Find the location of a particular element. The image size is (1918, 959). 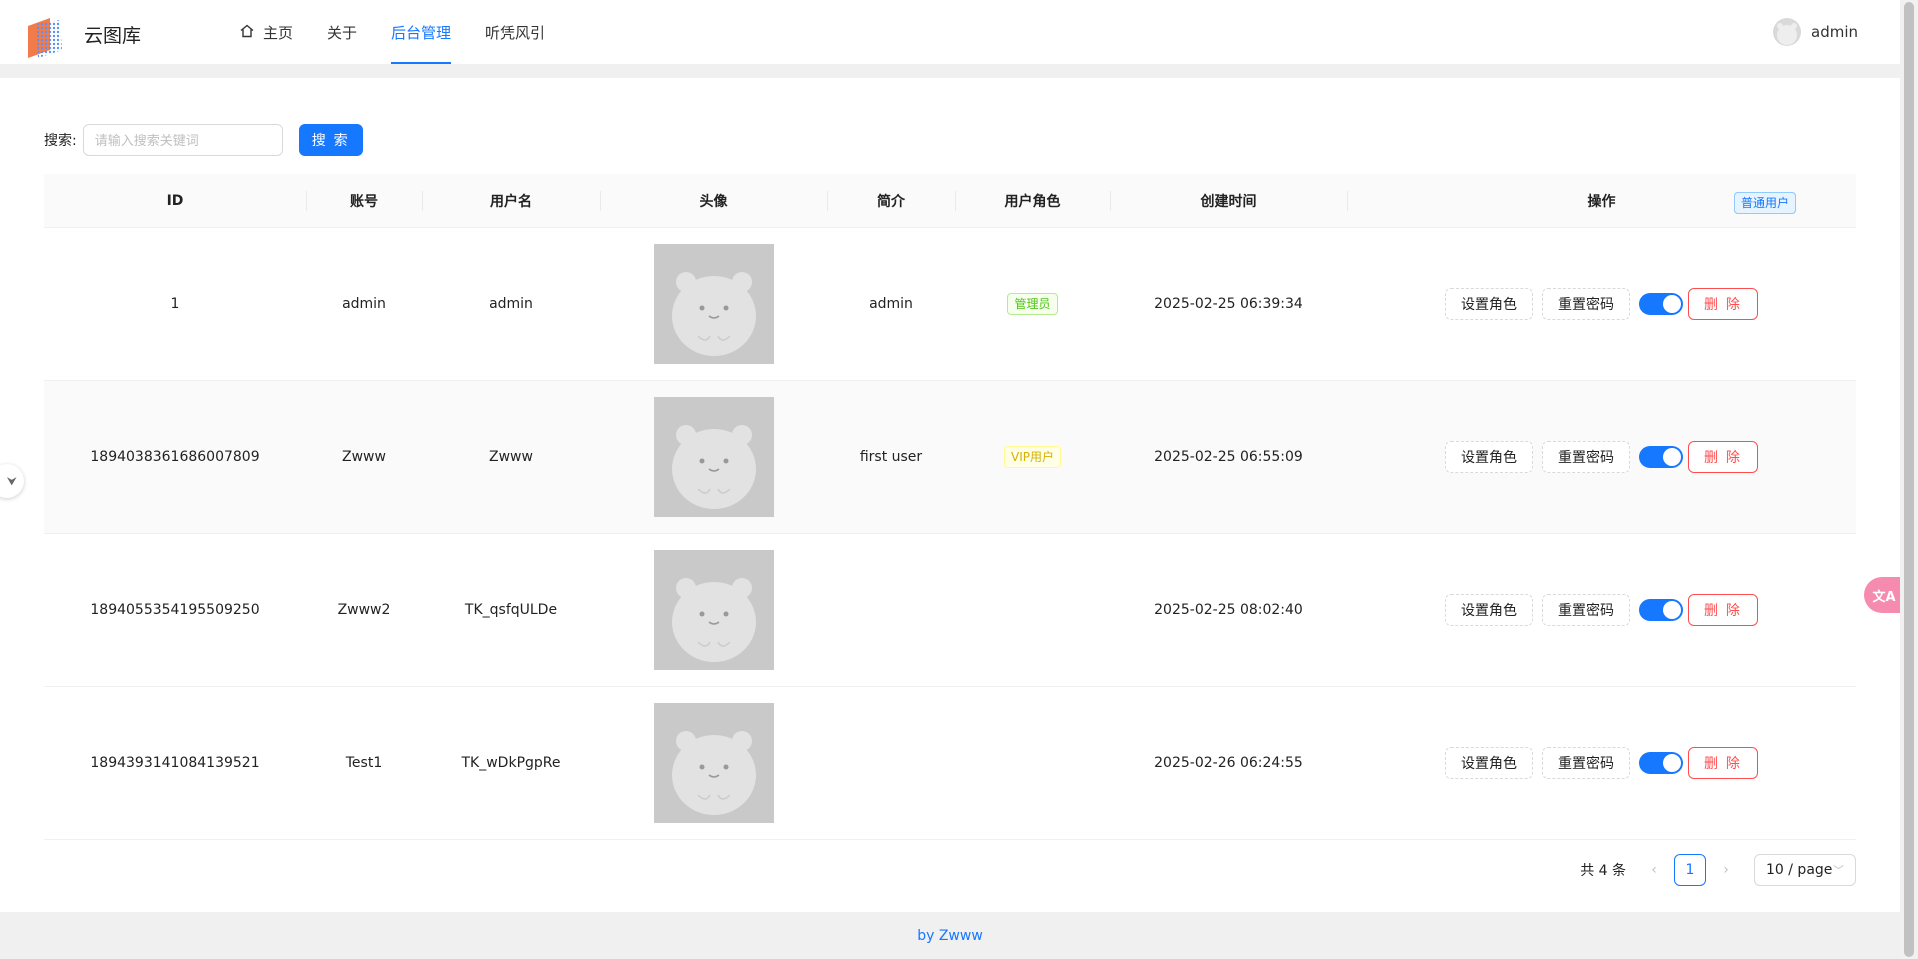

avatar is located at coordinates (1787, 32).